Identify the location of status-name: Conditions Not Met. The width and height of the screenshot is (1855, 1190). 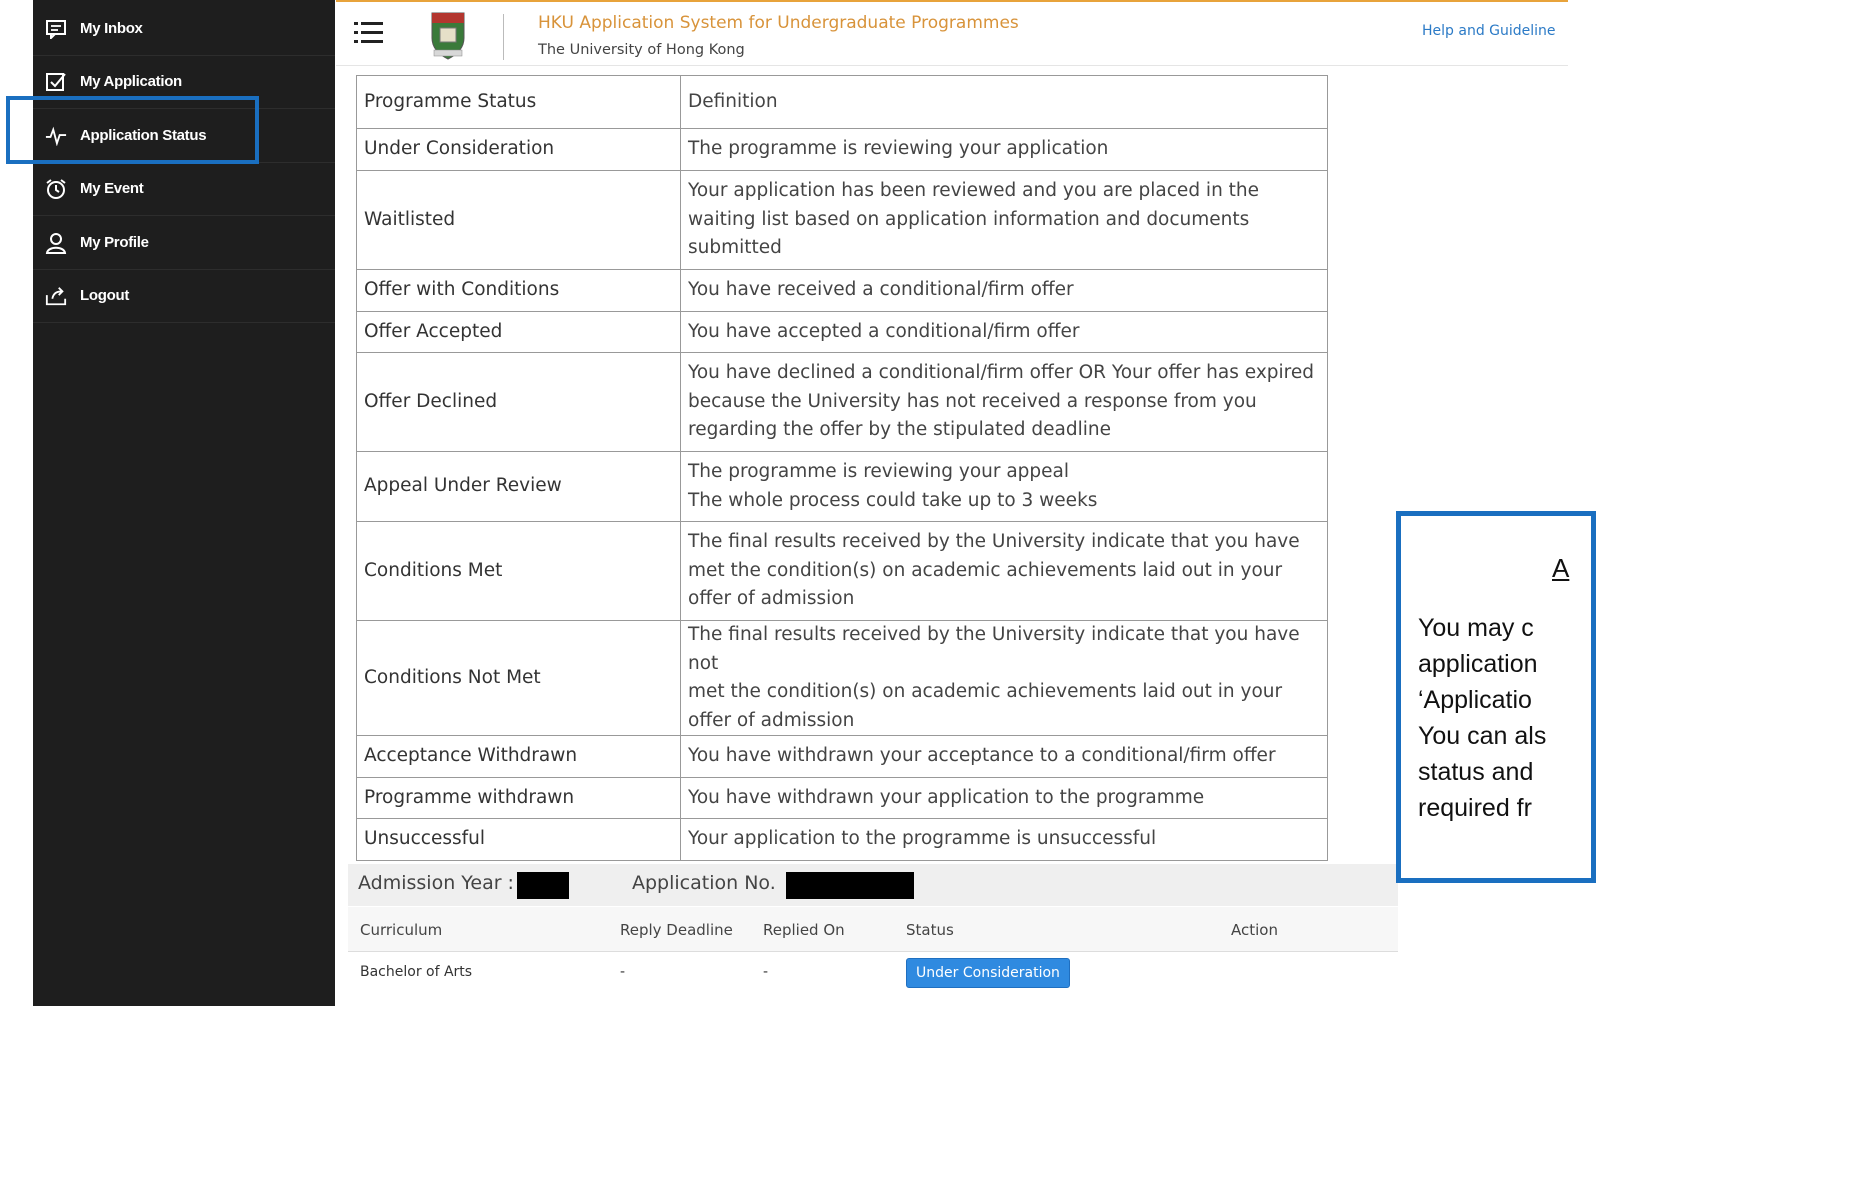
(518, 678).